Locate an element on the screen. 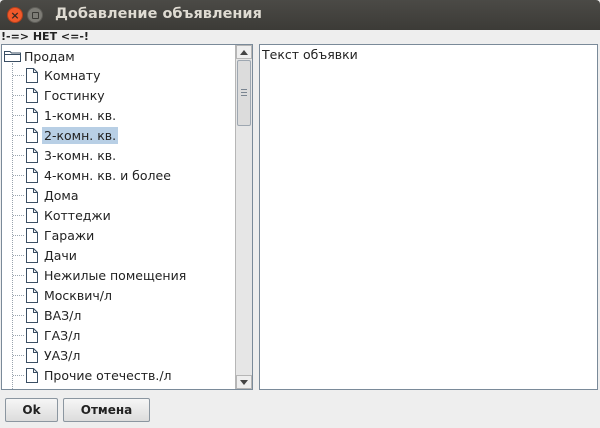 Image resolution: width=600 pixels, height=428 pixels. arrow-down-icon is located at coordinates (244, 382).